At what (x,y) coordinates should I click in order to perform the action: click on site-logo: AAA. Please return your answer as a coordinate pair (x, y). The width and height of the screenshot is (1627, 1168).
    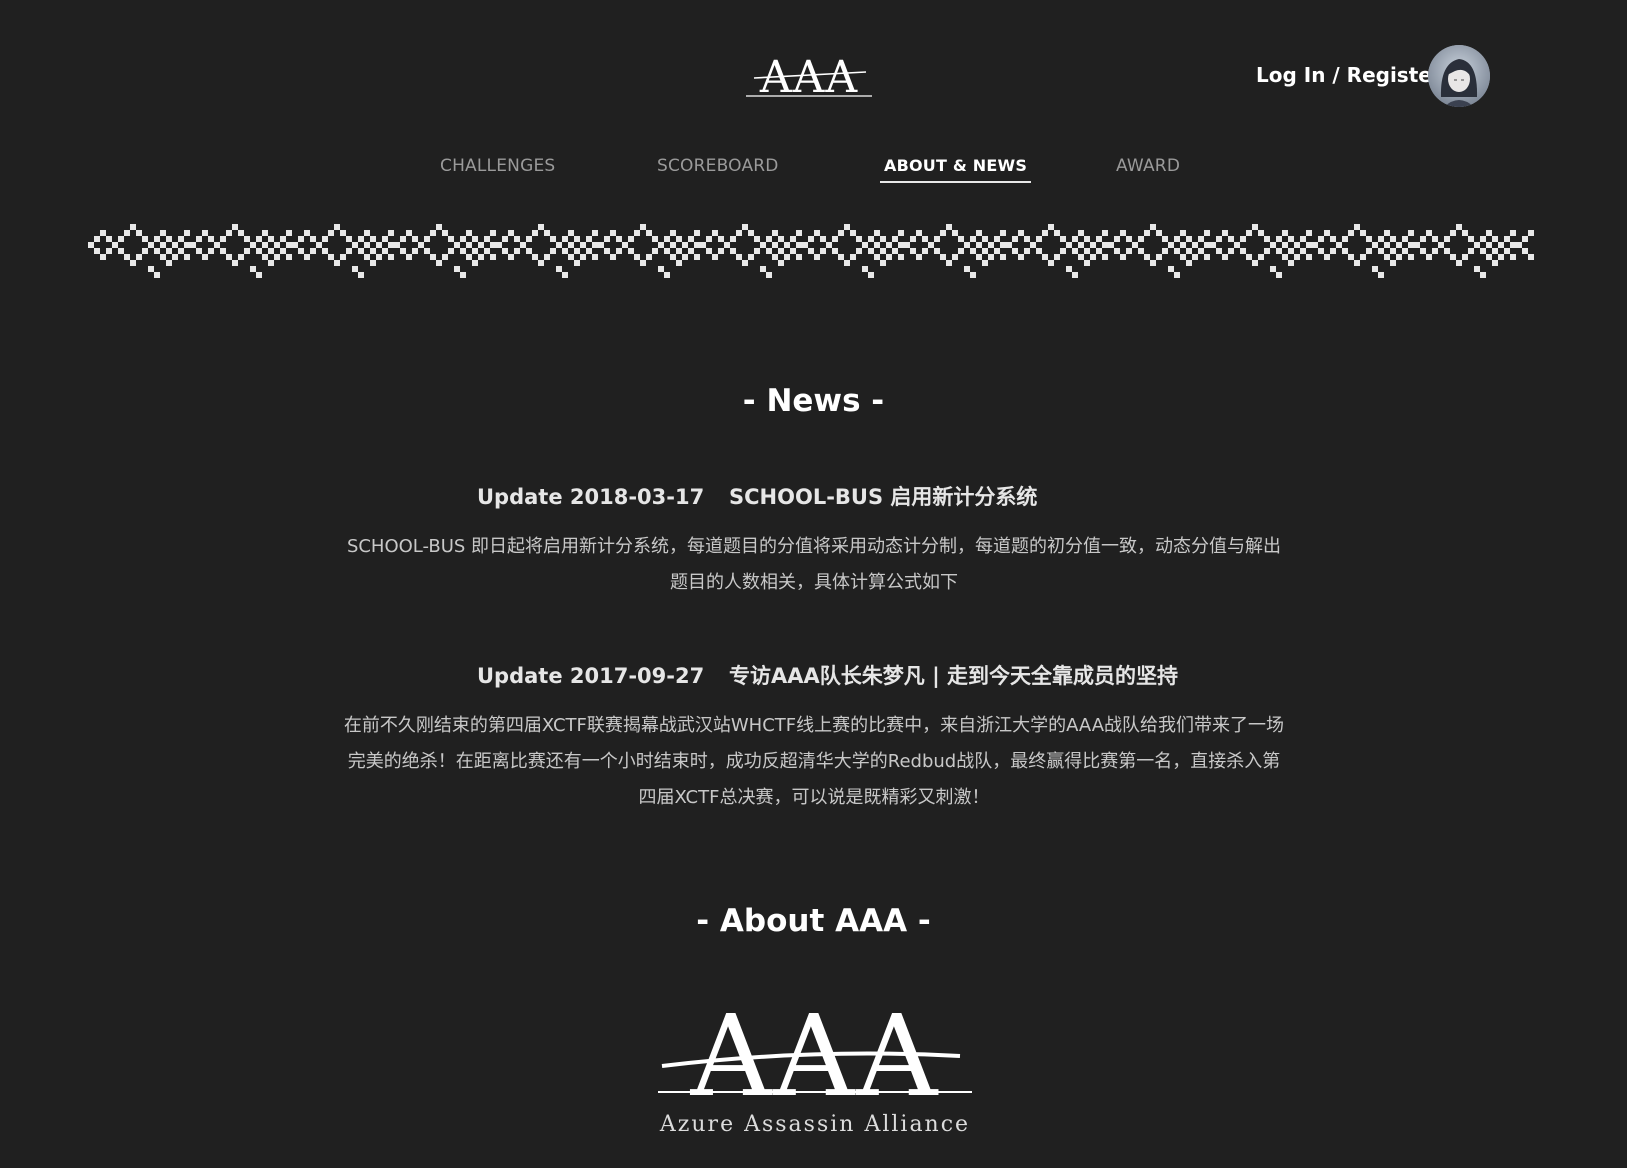
    Looking at the image, I should click on (809, 76).